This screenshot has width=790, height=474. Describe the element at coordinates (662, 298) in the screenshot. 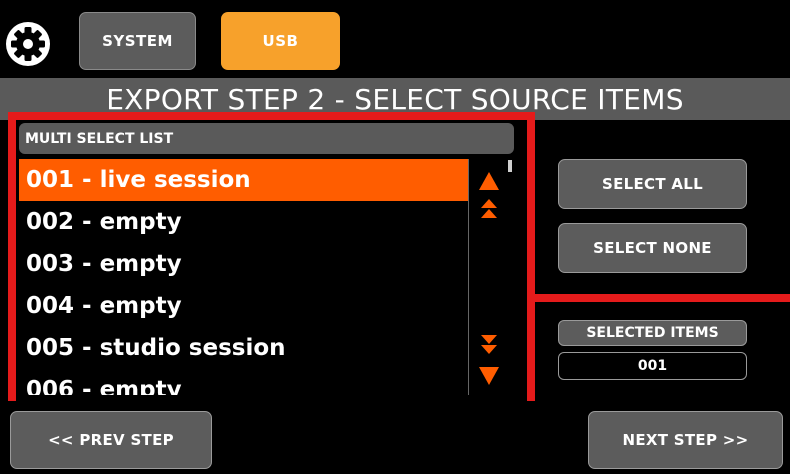

I see `highlight-connector-line` at that location.